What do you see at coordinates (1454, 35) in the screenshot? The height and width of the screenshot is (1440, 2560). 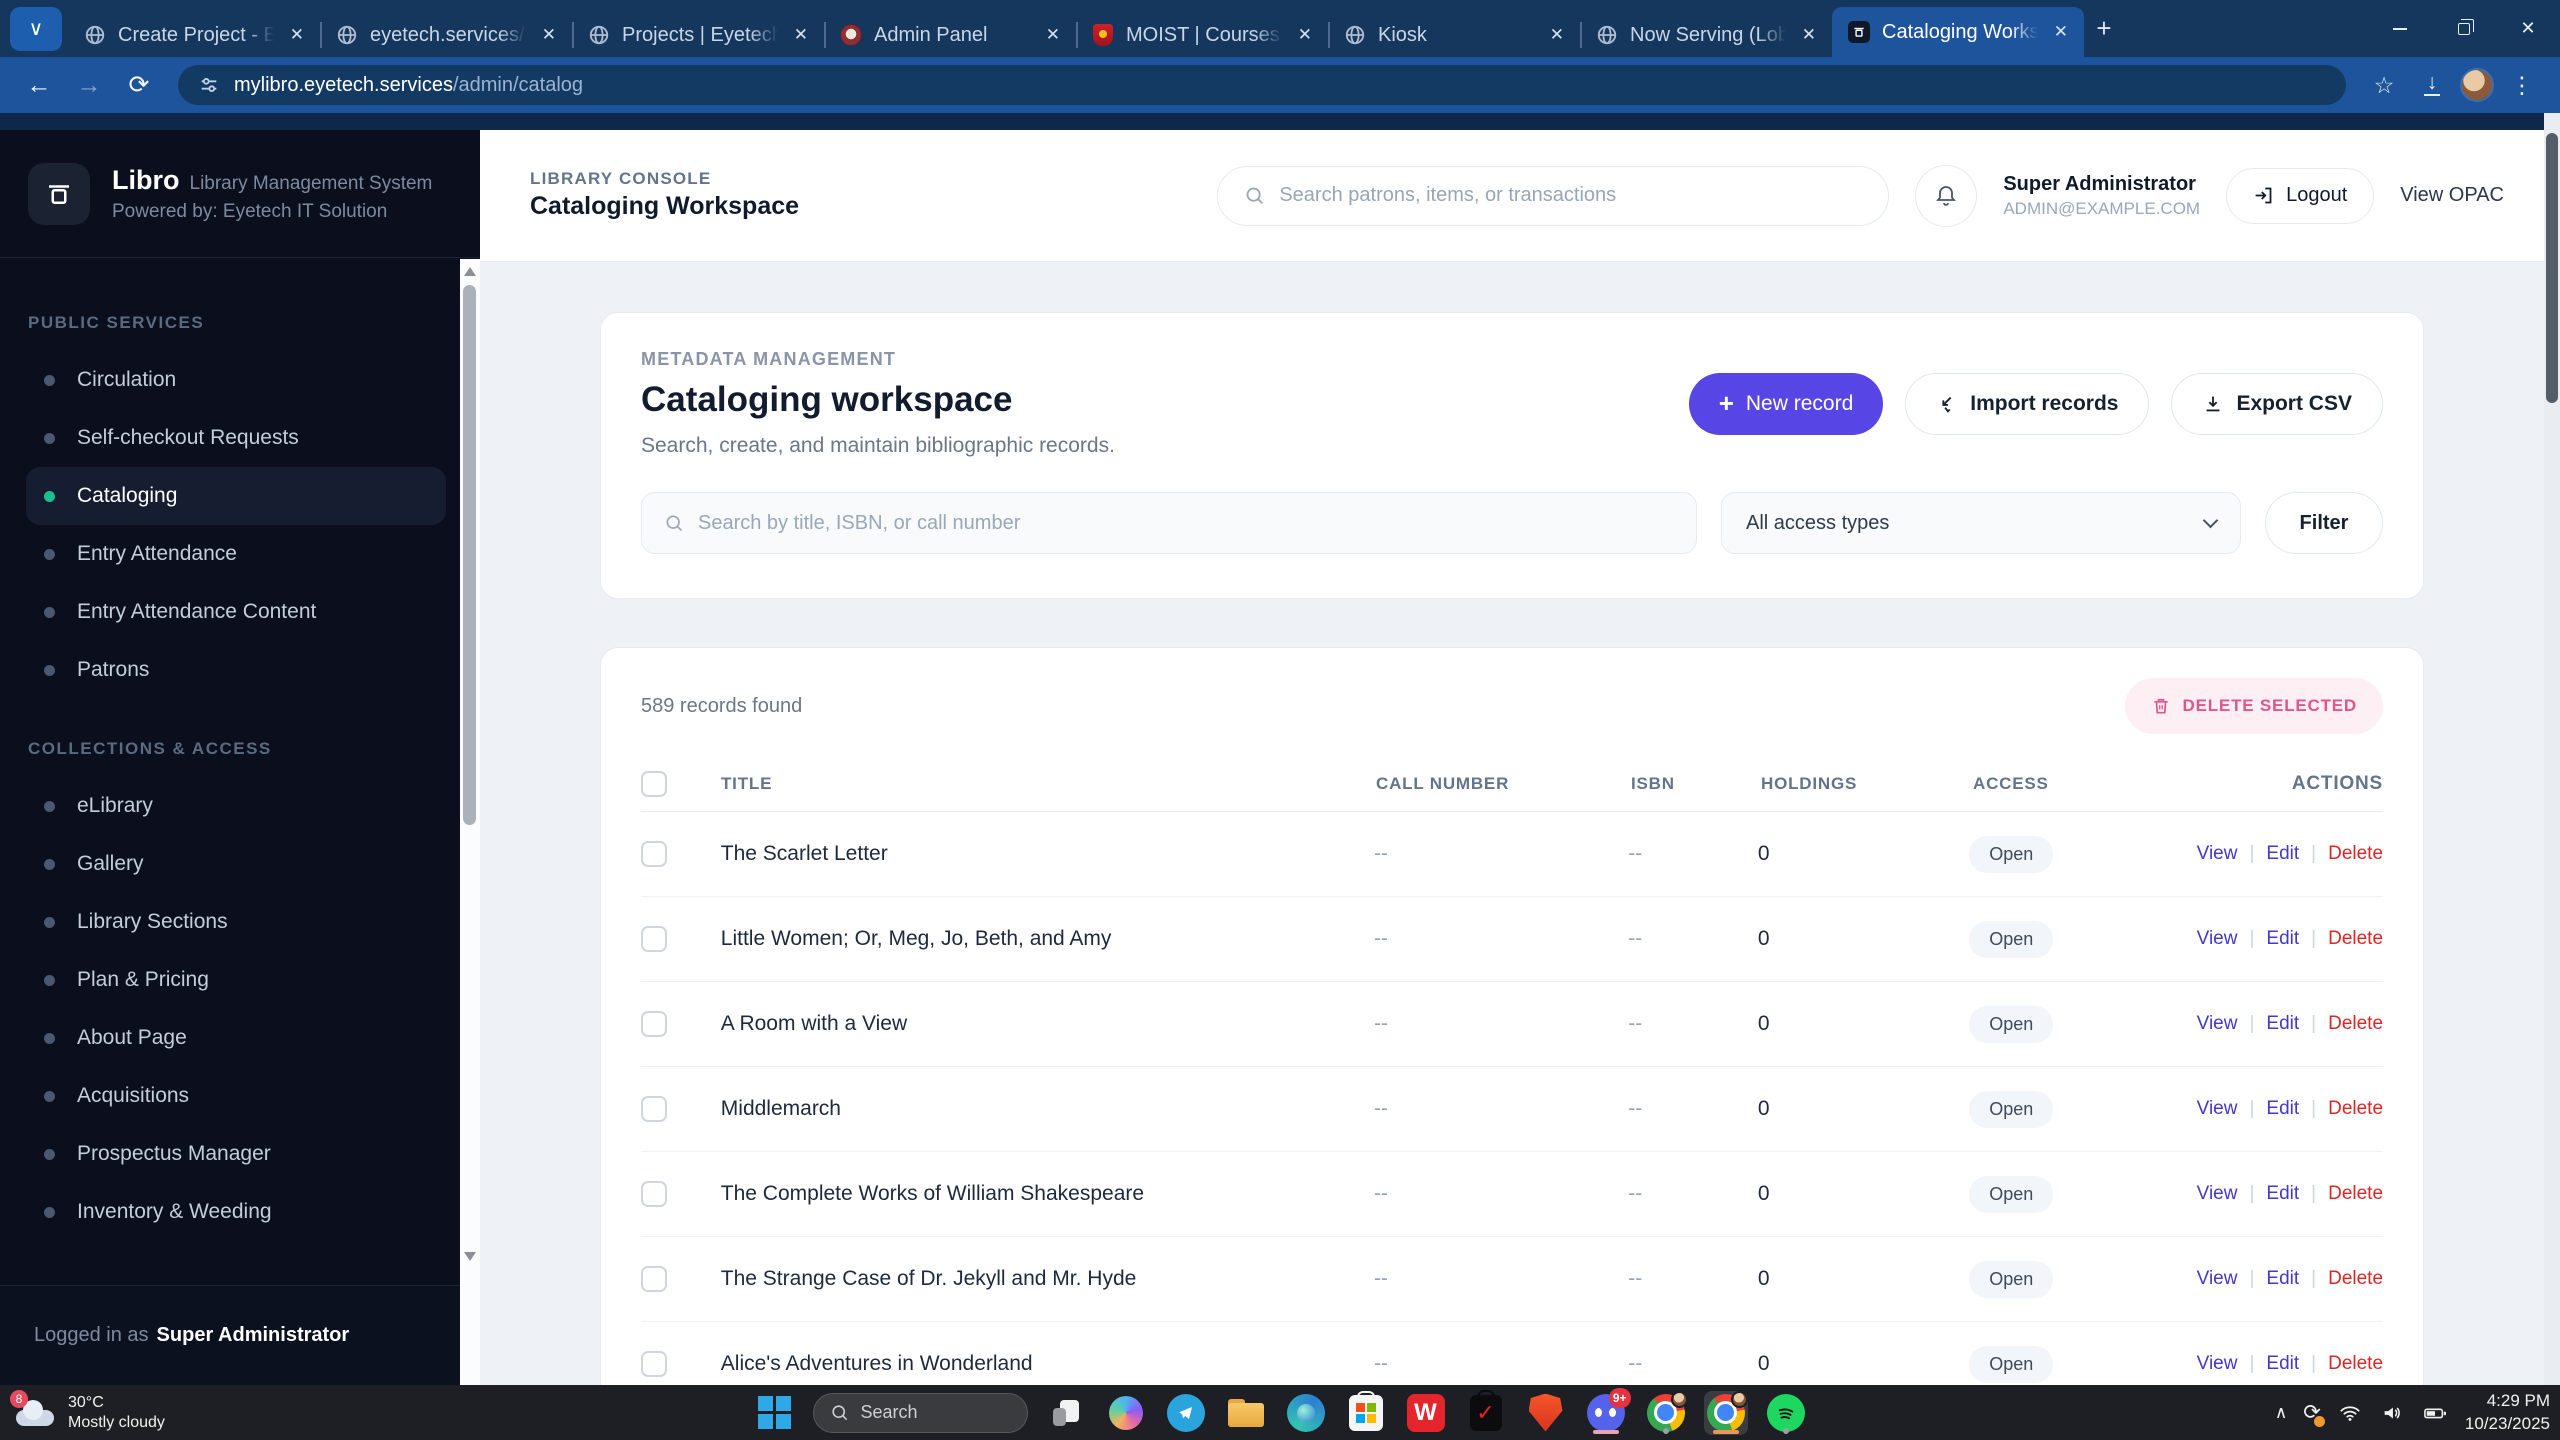 I see `browser-tab: Kiosk ✕` at bounding box center [1454, 35].